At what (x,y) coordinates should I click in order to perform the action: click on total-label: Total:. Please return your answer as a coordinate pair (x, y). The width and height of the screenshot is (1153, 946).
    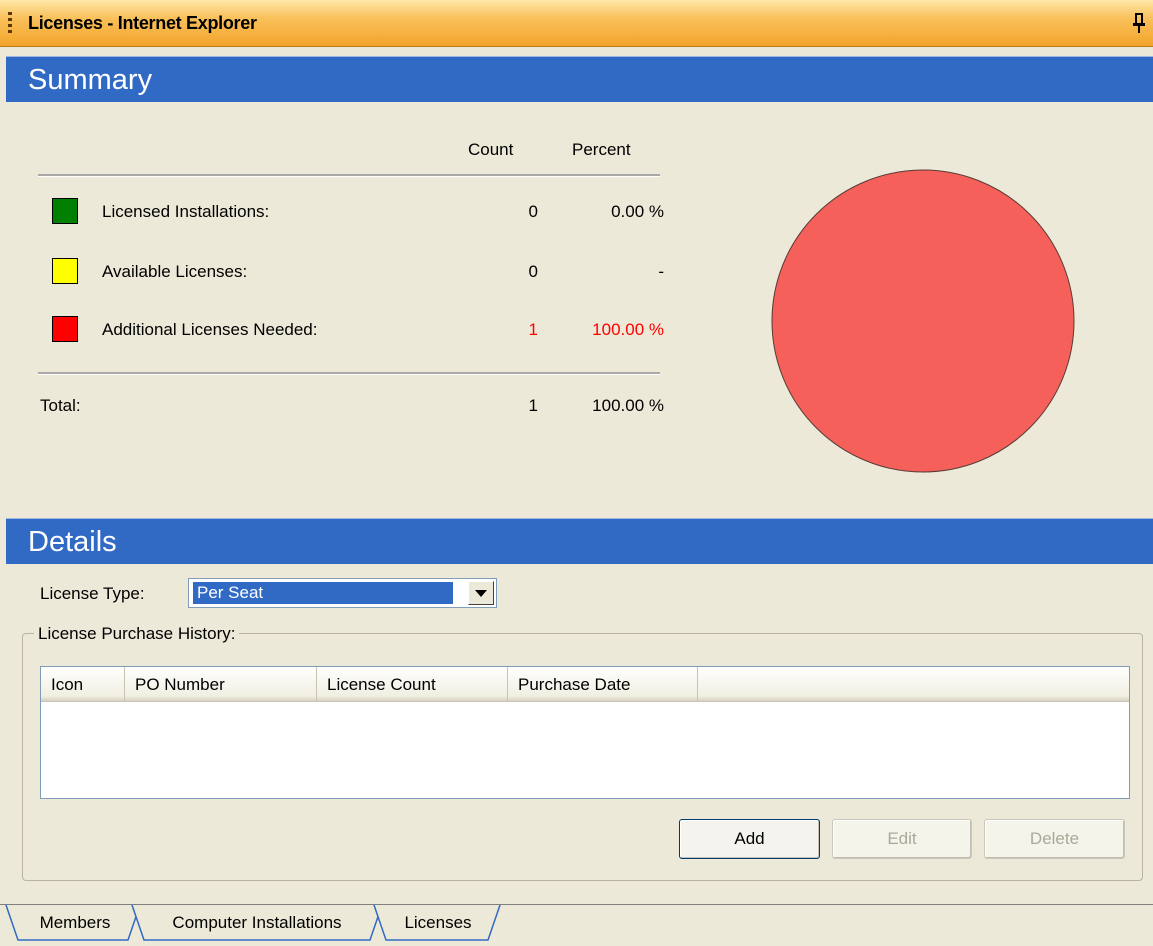
    Looking at the image, I should click on (60, 405).